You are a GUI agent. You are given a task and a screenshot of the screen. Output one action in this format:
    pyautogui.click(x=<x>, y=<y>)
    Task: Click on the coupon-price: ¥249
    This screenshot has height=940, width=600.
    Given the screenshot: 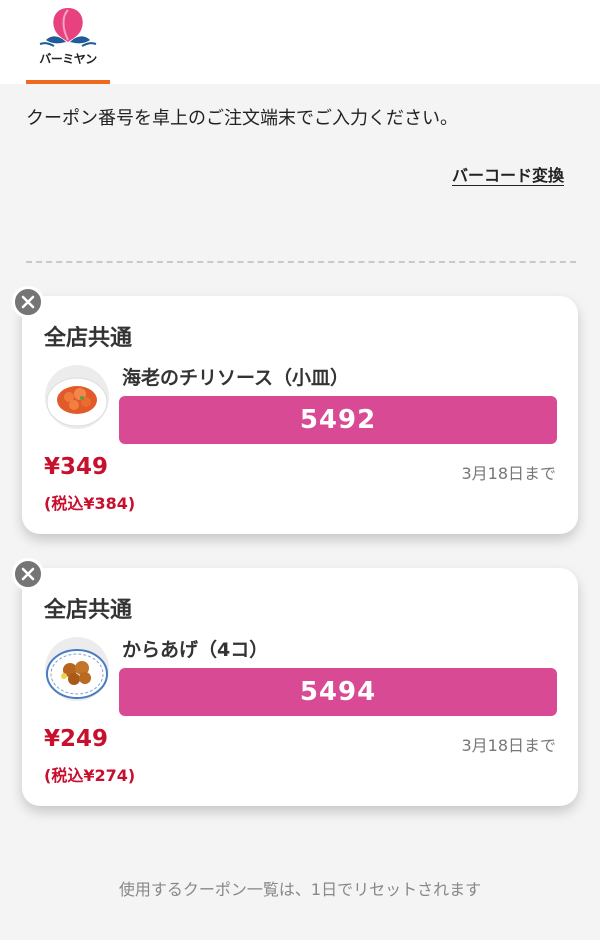 What is the action you would take?
    pyautogui.click(x=76, y=739)
    